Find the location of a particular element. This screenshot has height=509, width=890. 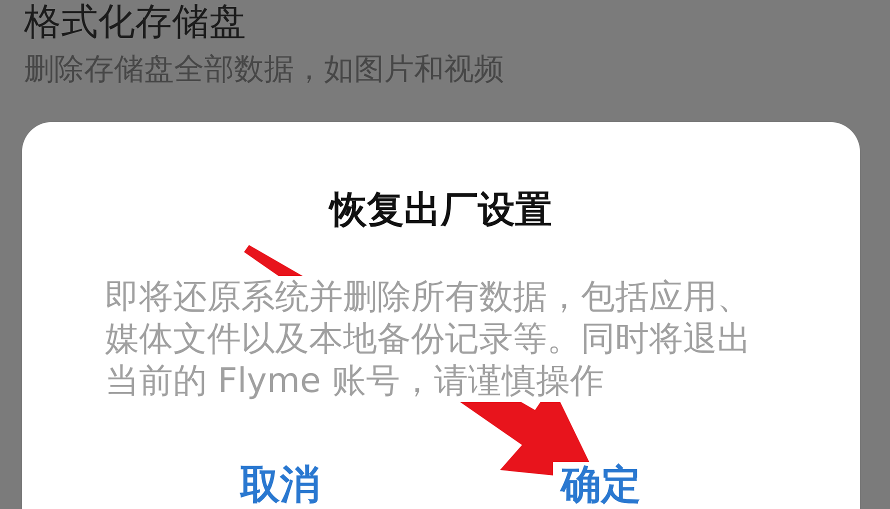

dialog-title: 恢复出厂设置 is located at coordinates (440, 210).